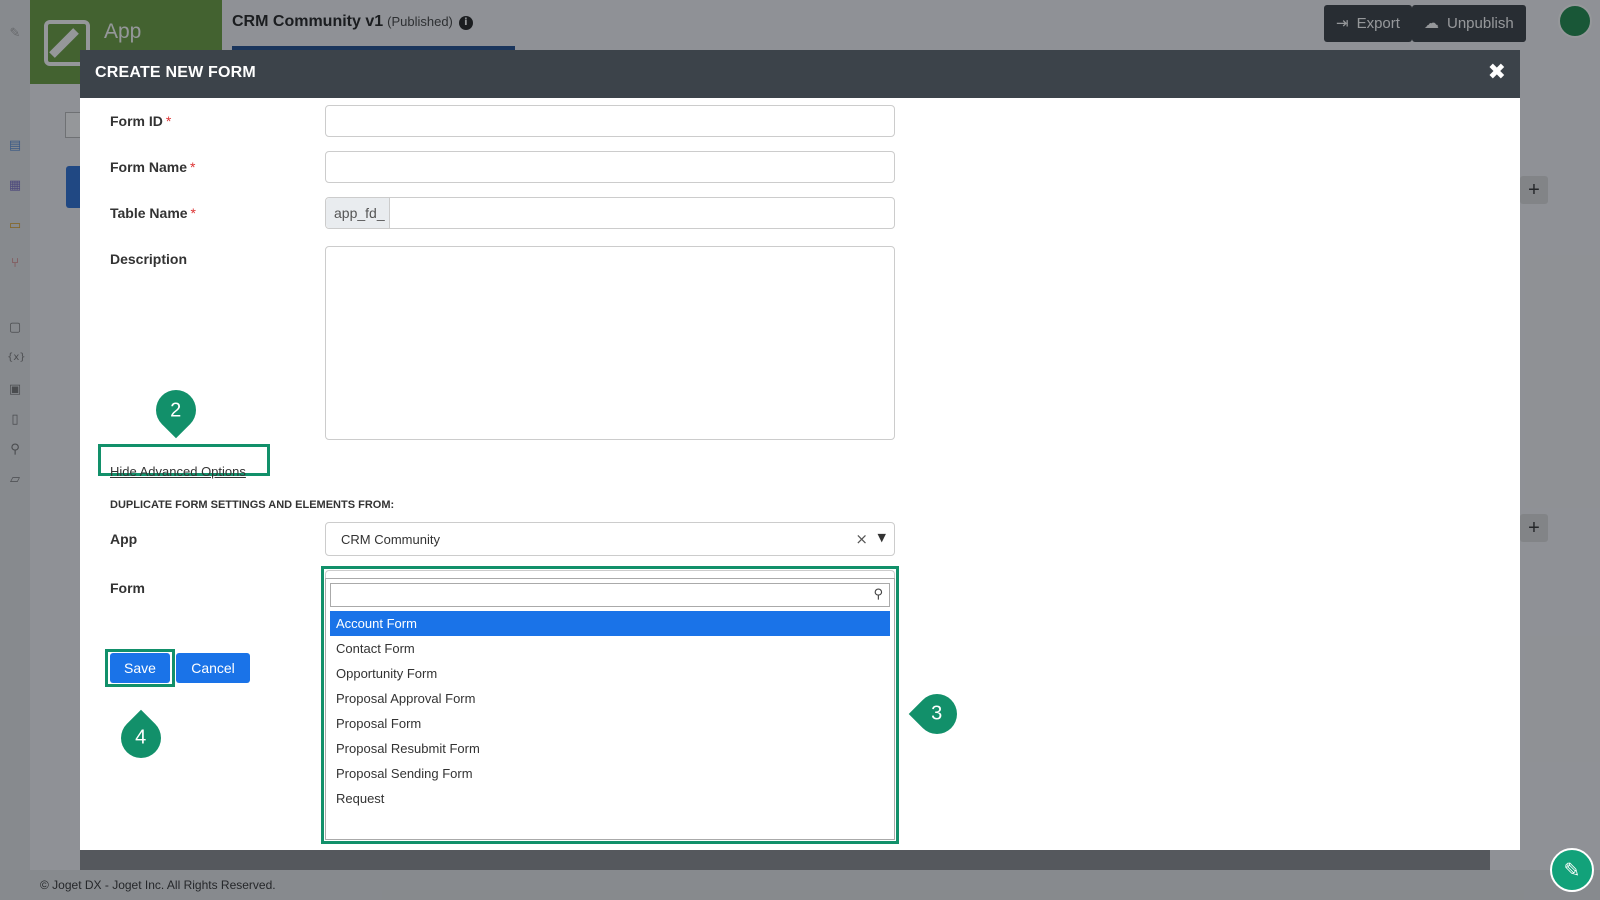 The image size is (1600, 900). I want to click on step-marker-3-label: 3, so click(937, 714).